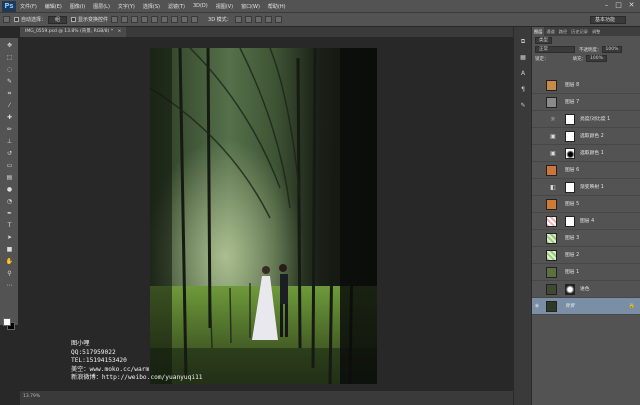  Describe the element at coordinates (579, 32) in the screenshot. I see `tab-history: 历史记录` at that location.